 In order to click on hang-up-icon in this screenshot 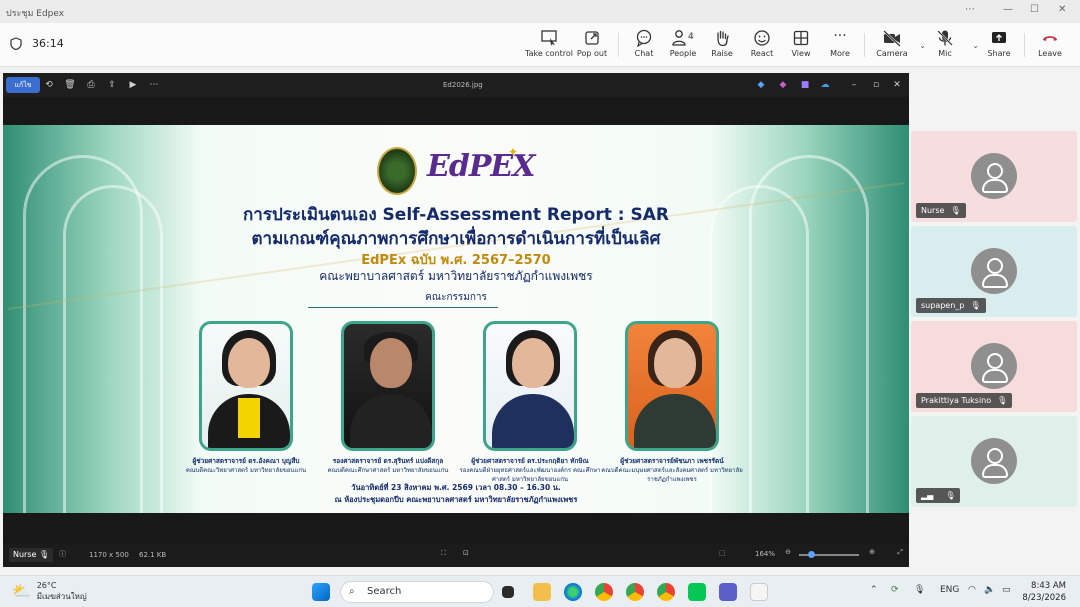, I will do `click(1050, 38)`.